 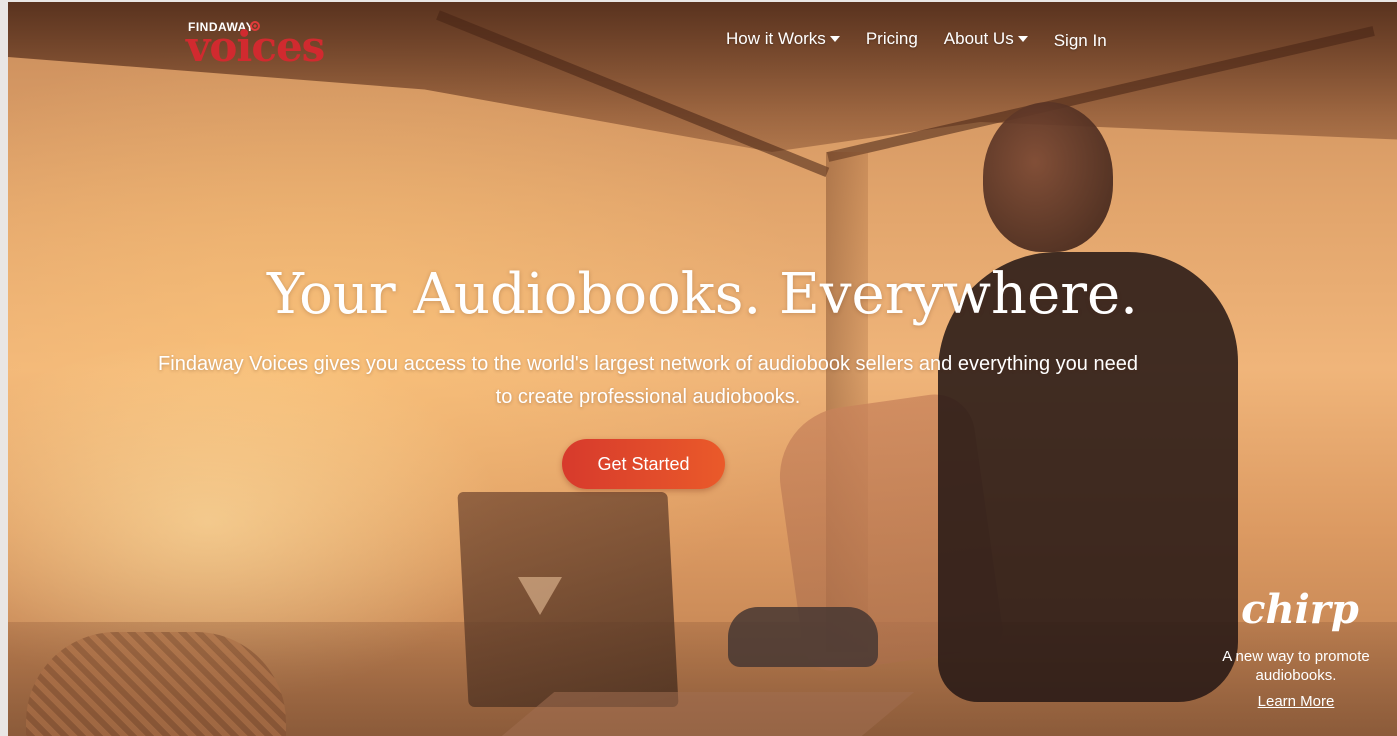 I want to click on laptop-base, so click(x=708, y=714).